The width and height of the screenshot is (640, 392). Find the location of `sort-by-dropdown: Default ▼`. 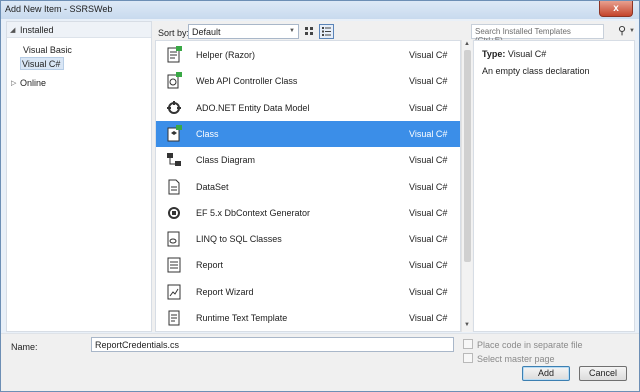

sort-by-dropdown: Default ▼ is located at coordinates (243, 31).